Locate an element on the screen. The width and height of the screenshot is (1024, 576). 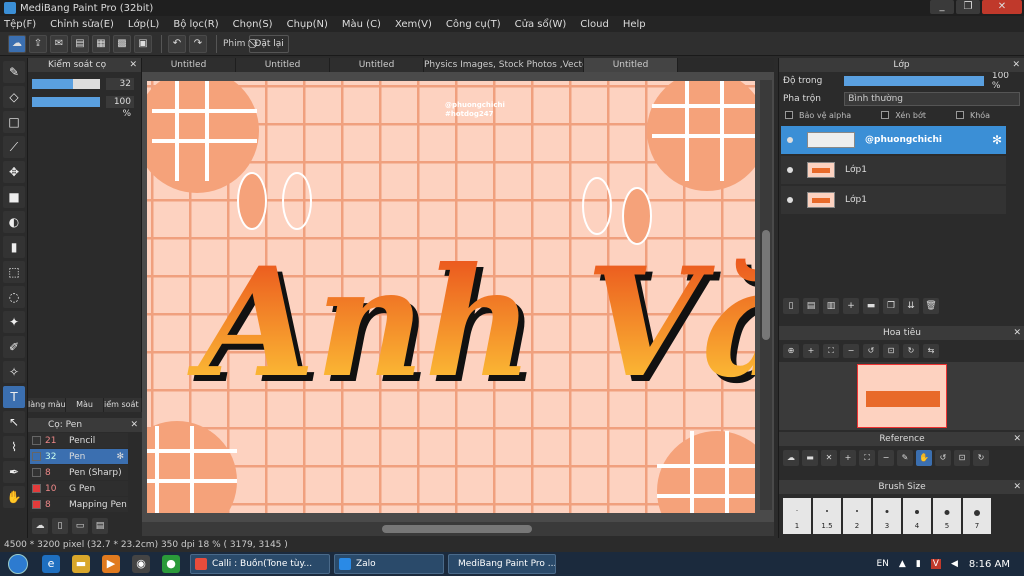
reset-button: ⃠ Đặt lại is located at coordinates (269, 43).